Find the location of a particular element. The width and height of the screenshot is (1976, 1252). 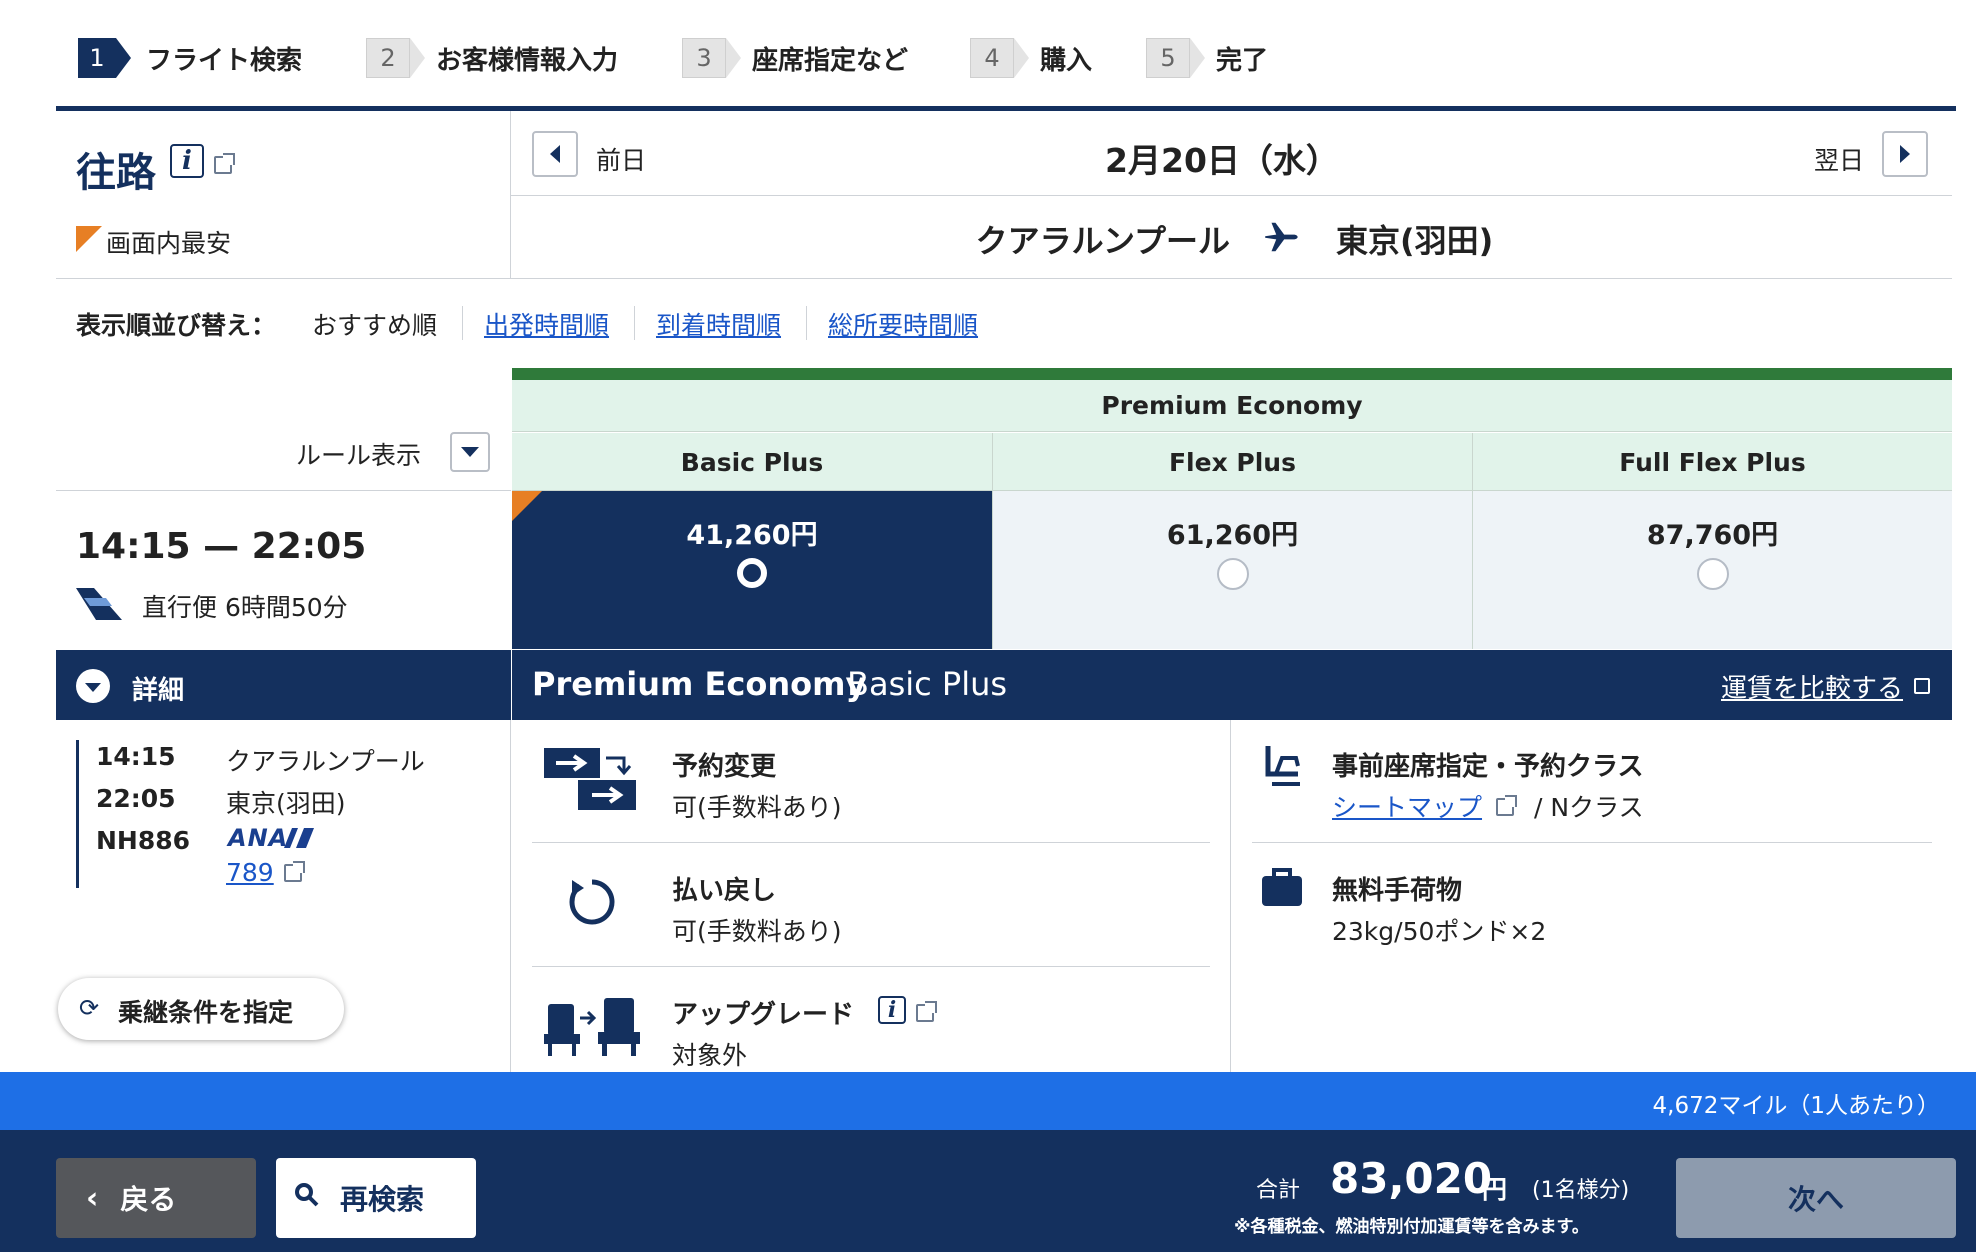

back-label: 戻る is located at coordinates (148, 1199).